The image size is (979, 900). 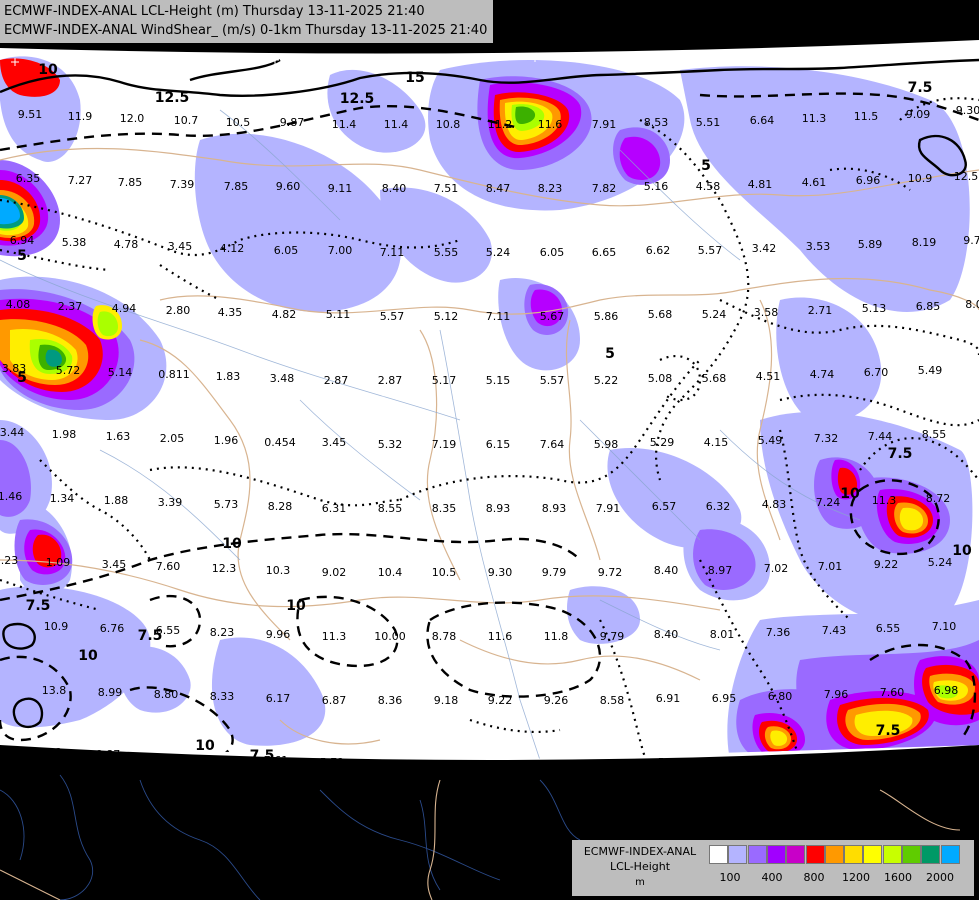 What do you see at coordinates (446, 700) in the screenshot?
I see `station-value: 9.18` at bounding box center [446, 700].